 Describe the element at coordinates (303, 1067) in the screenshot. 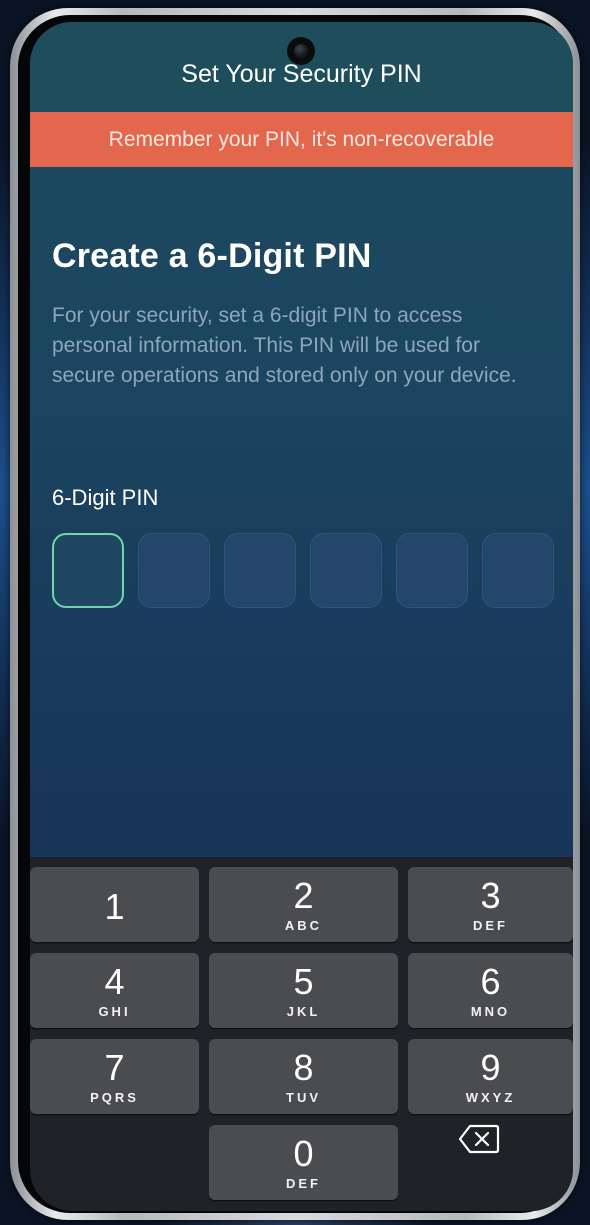

I see `key-digit: 8` at that location.